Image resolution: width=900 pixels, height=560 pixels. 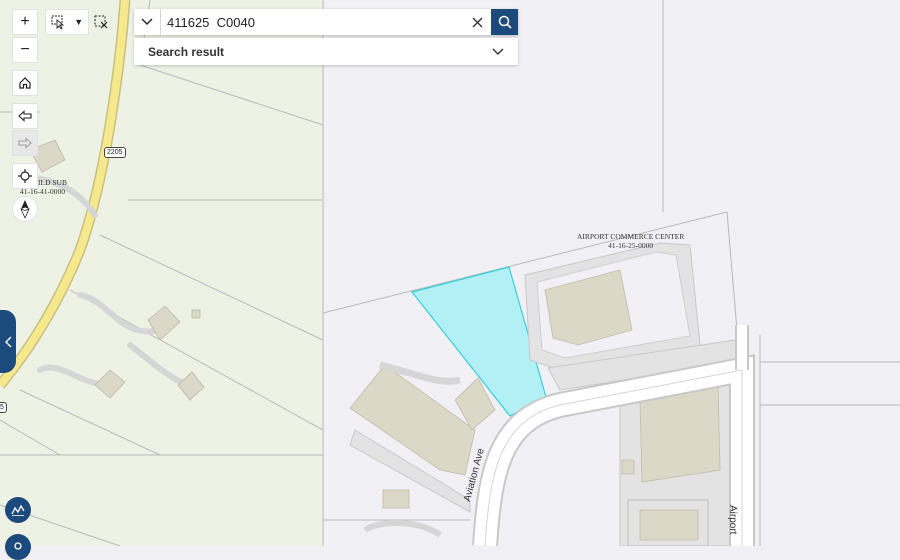 I want to click on close-icon, so click(x=477, y=22).